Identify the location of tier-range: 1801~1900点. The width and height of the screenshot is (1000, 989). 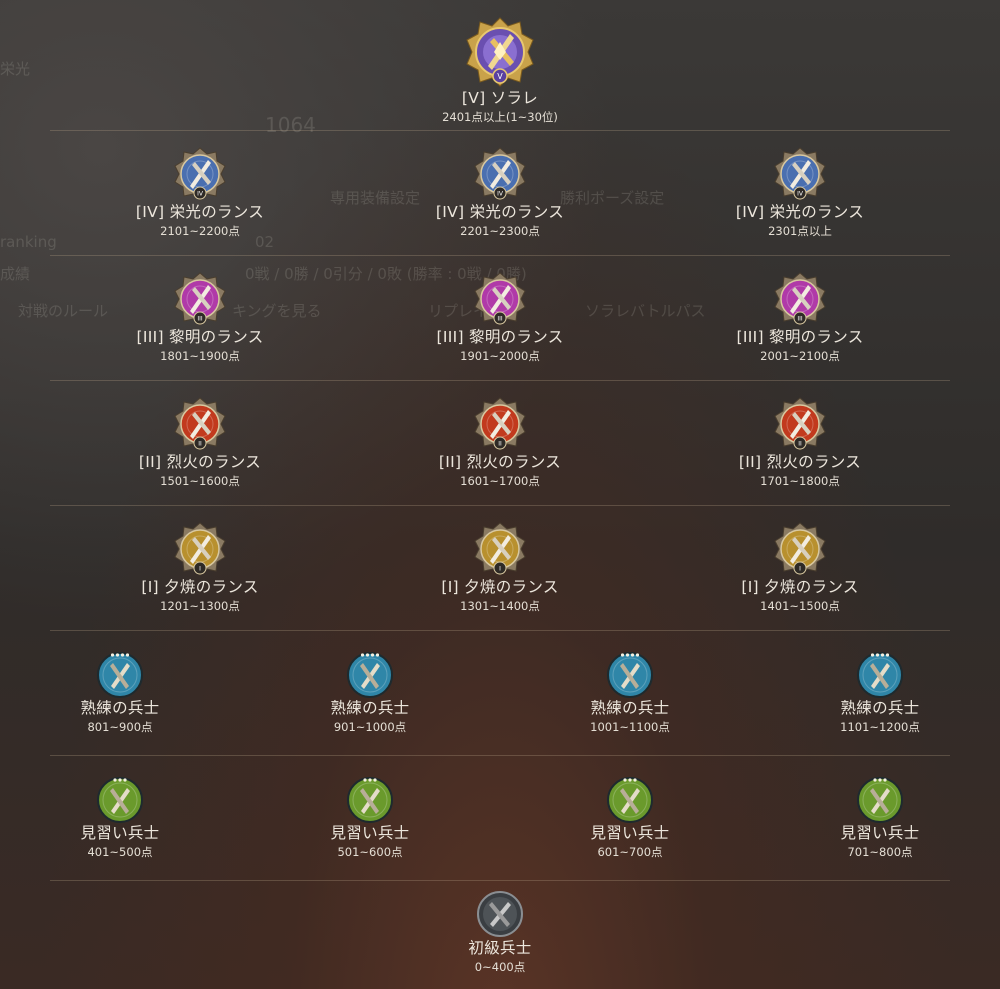
(200, 356).